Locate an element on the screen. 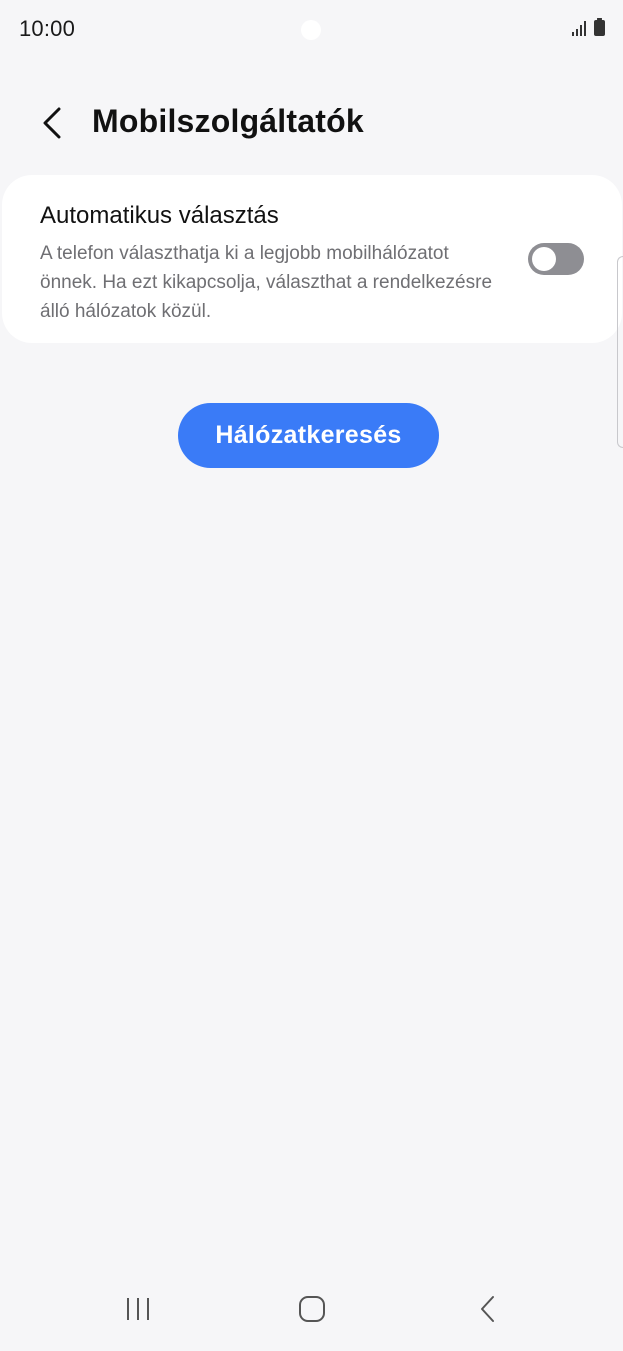 The image size is (623, 1351). nav-back-icon is located at coordinates (487, 1309).